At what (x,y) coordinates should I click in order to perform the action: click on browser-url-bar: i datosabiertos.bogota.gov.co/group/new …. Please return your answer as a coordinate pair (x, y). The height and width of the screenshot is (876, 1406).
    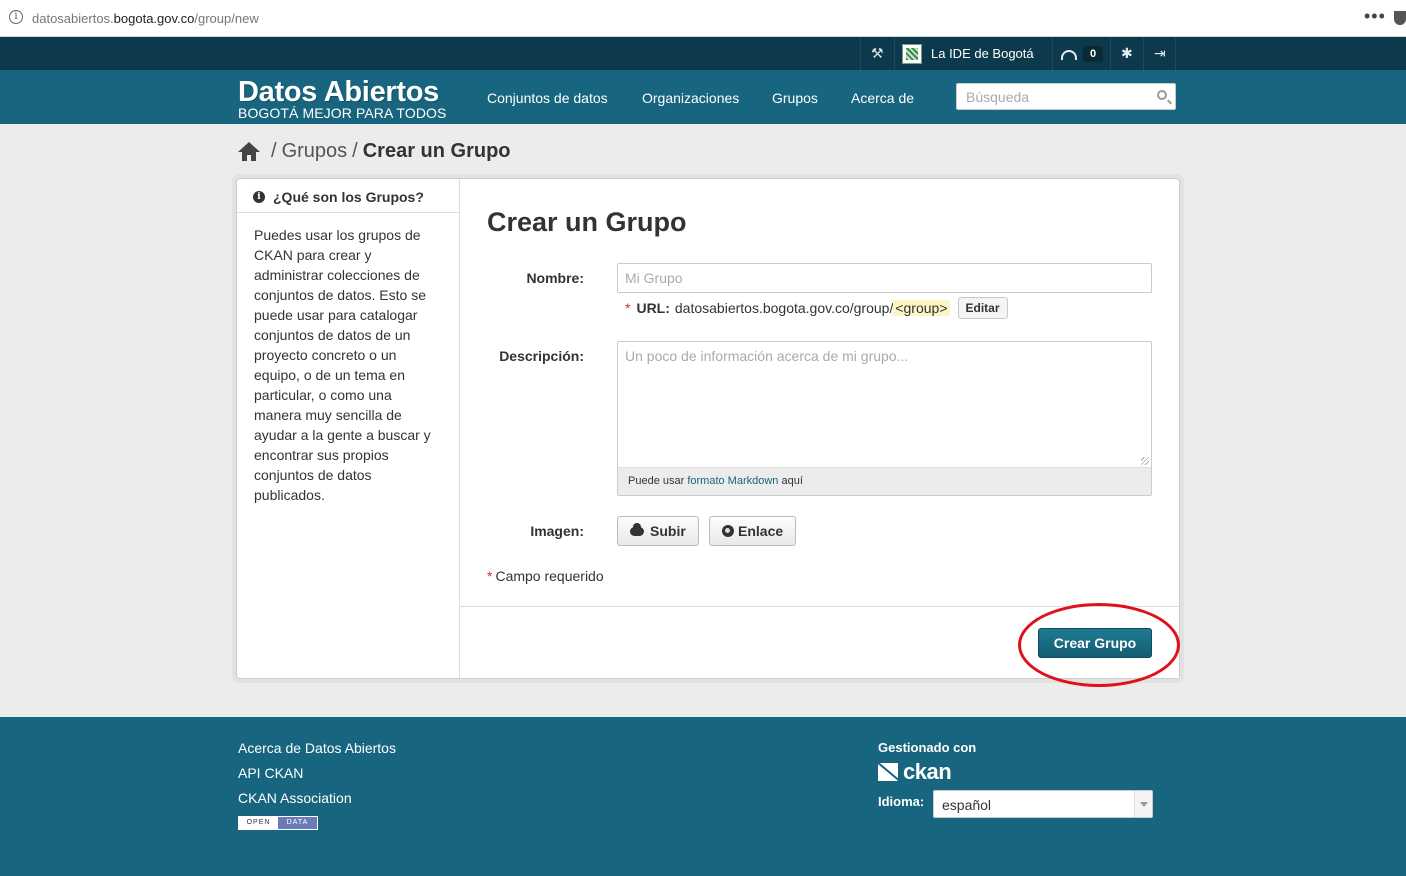
    Looking at the image, I should click on (703, 18).